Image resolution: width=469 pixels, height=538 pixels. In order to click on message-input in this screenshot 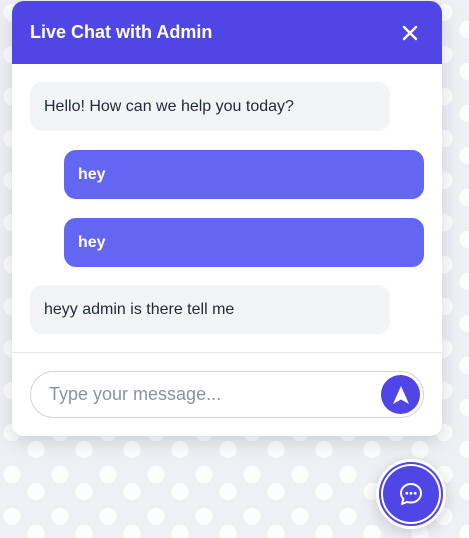, I will do `click(201, 394)`.